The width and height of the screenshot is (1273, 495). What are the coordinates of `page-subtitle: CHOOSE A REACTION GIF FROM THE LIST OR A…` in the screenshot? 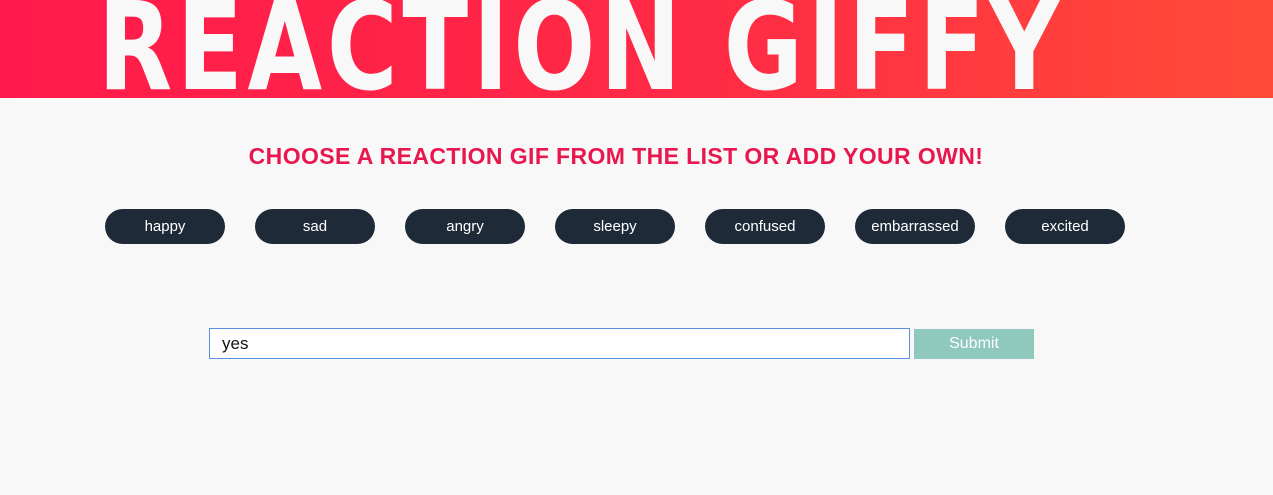 It's located at (616, 156).